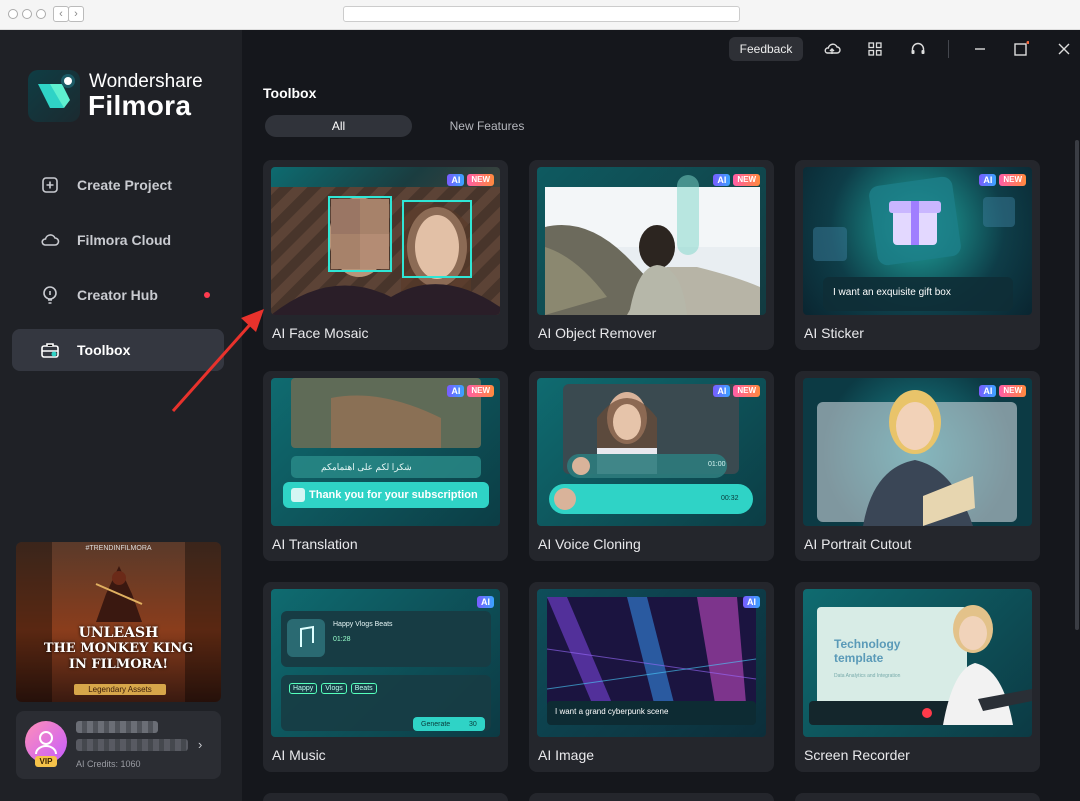 Image resolution: width=1080 pixels, height=801 pixels. I want to click on close-dot, so click(13, 14).